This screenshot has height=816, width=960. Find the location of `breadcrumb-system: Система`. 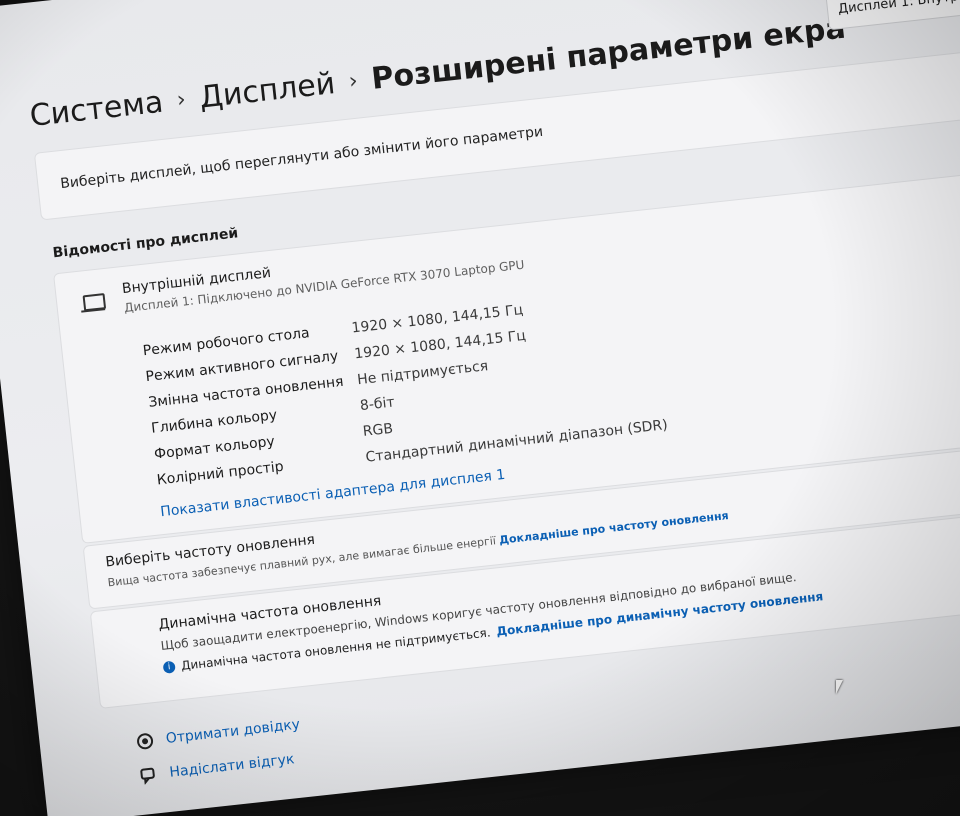

breadcrumb-system: Система is located at coordinates (96, 109).